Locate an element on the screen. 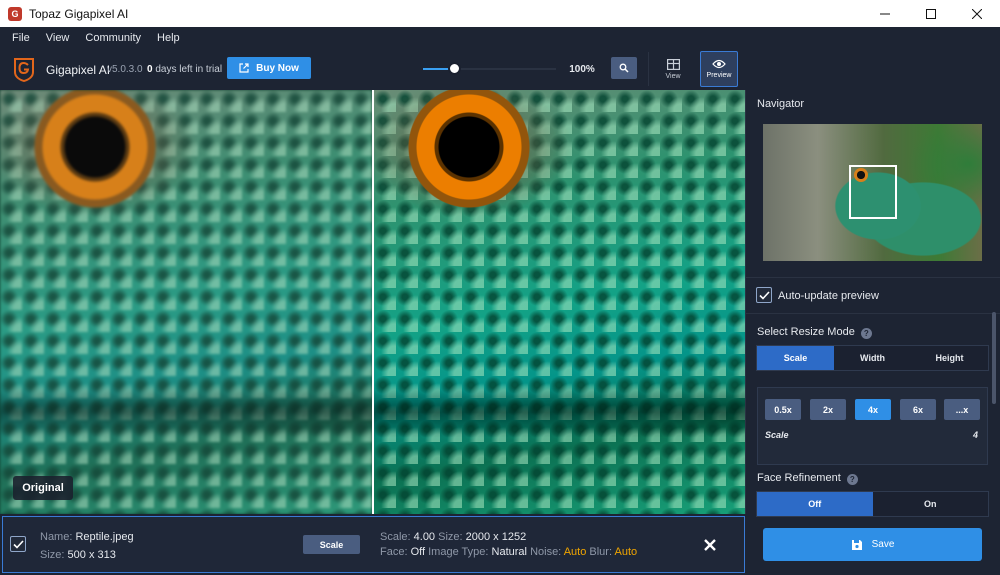 This screenshot has height=575, width=1000. noise-label: Noise: is located at coordinates (546, 552).